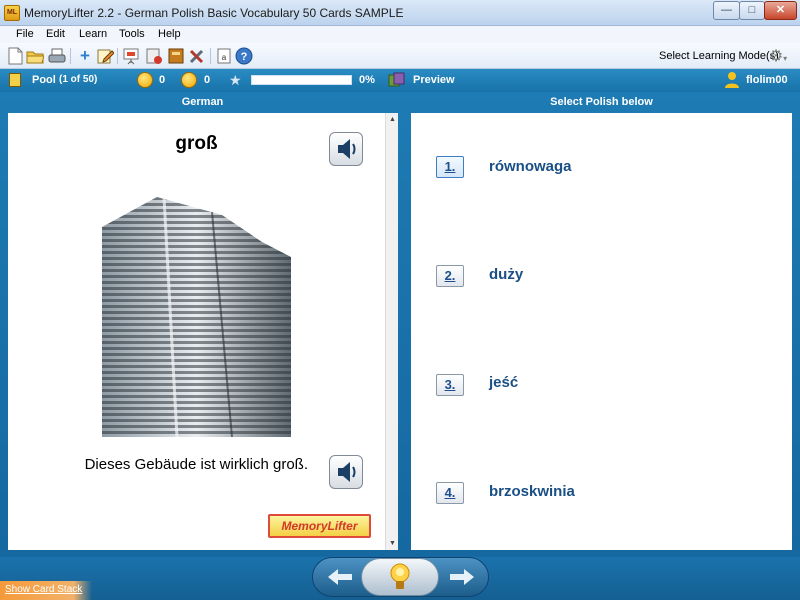 The width and height of the screenshot is (800, 600). I want to click on menu-file: File, so click(25, 34).